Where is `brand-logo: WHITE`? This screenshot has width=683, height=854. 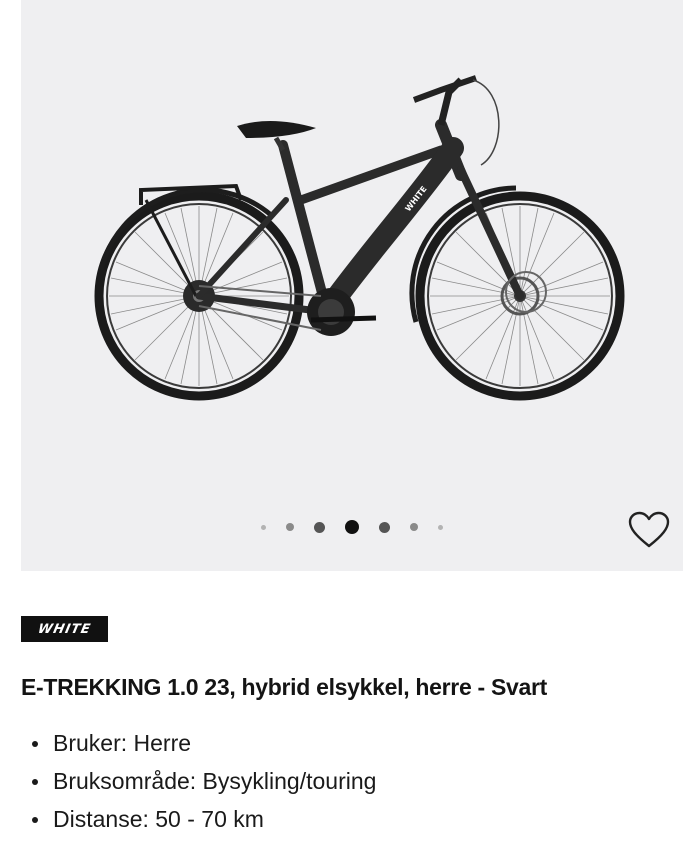
brand-logo: WHITE is located at coordinates (64, 629).